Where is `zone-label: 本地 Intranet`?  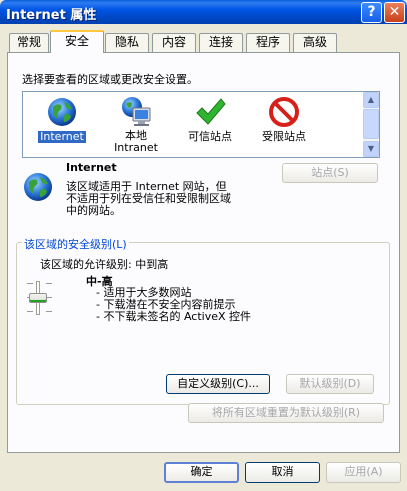
zone-label: 本地 Intranet is located at coordinates (136, 141).